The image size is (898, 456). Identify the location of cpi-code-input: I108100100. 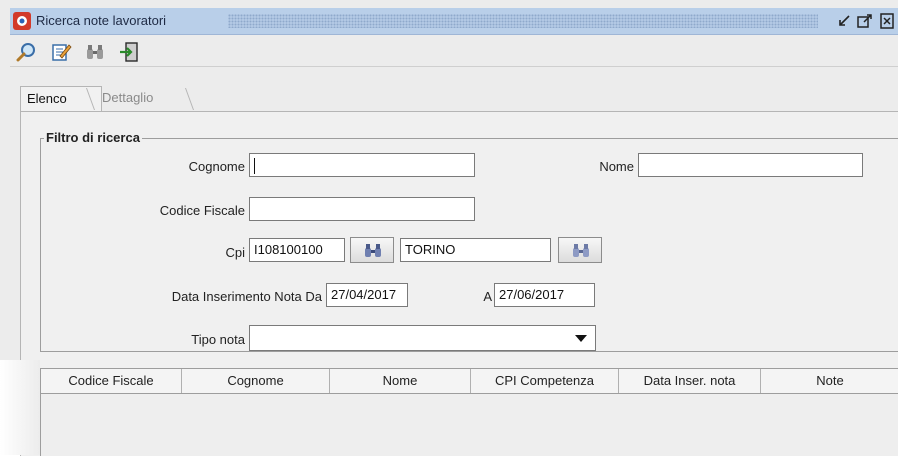
(297, 250).